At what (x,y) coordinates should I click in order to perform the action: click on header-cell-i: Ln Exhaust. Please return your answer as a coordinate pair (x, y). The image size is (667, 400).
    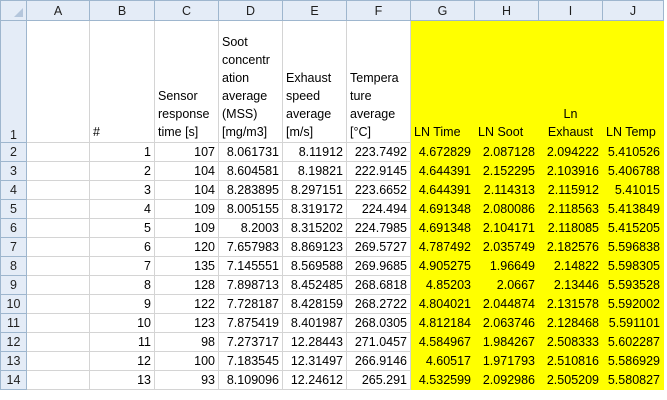
    Looking at the image, I should click on (570, 81).